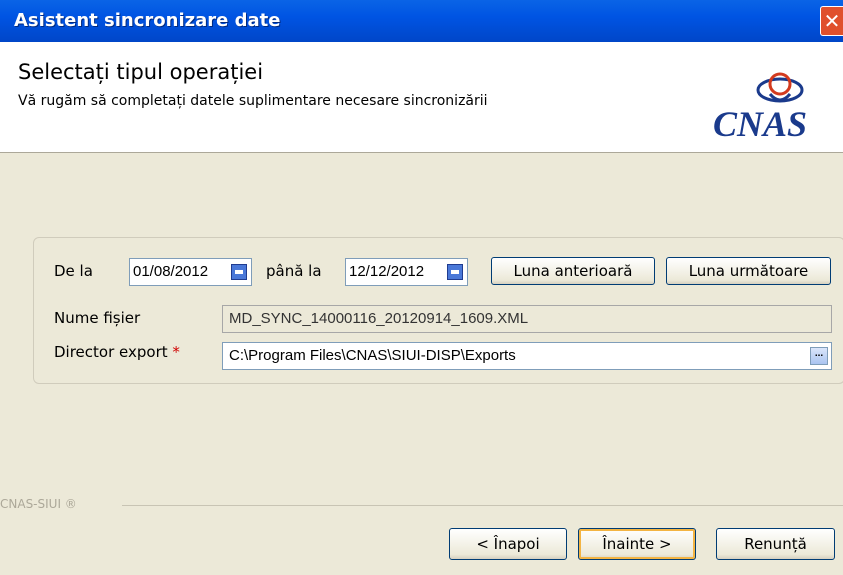 The width and height of the screenshot is (843, 575). I want to click on filename-field: MD_SYNC_14000116_20120914_1609.XML, so click(527, 319).